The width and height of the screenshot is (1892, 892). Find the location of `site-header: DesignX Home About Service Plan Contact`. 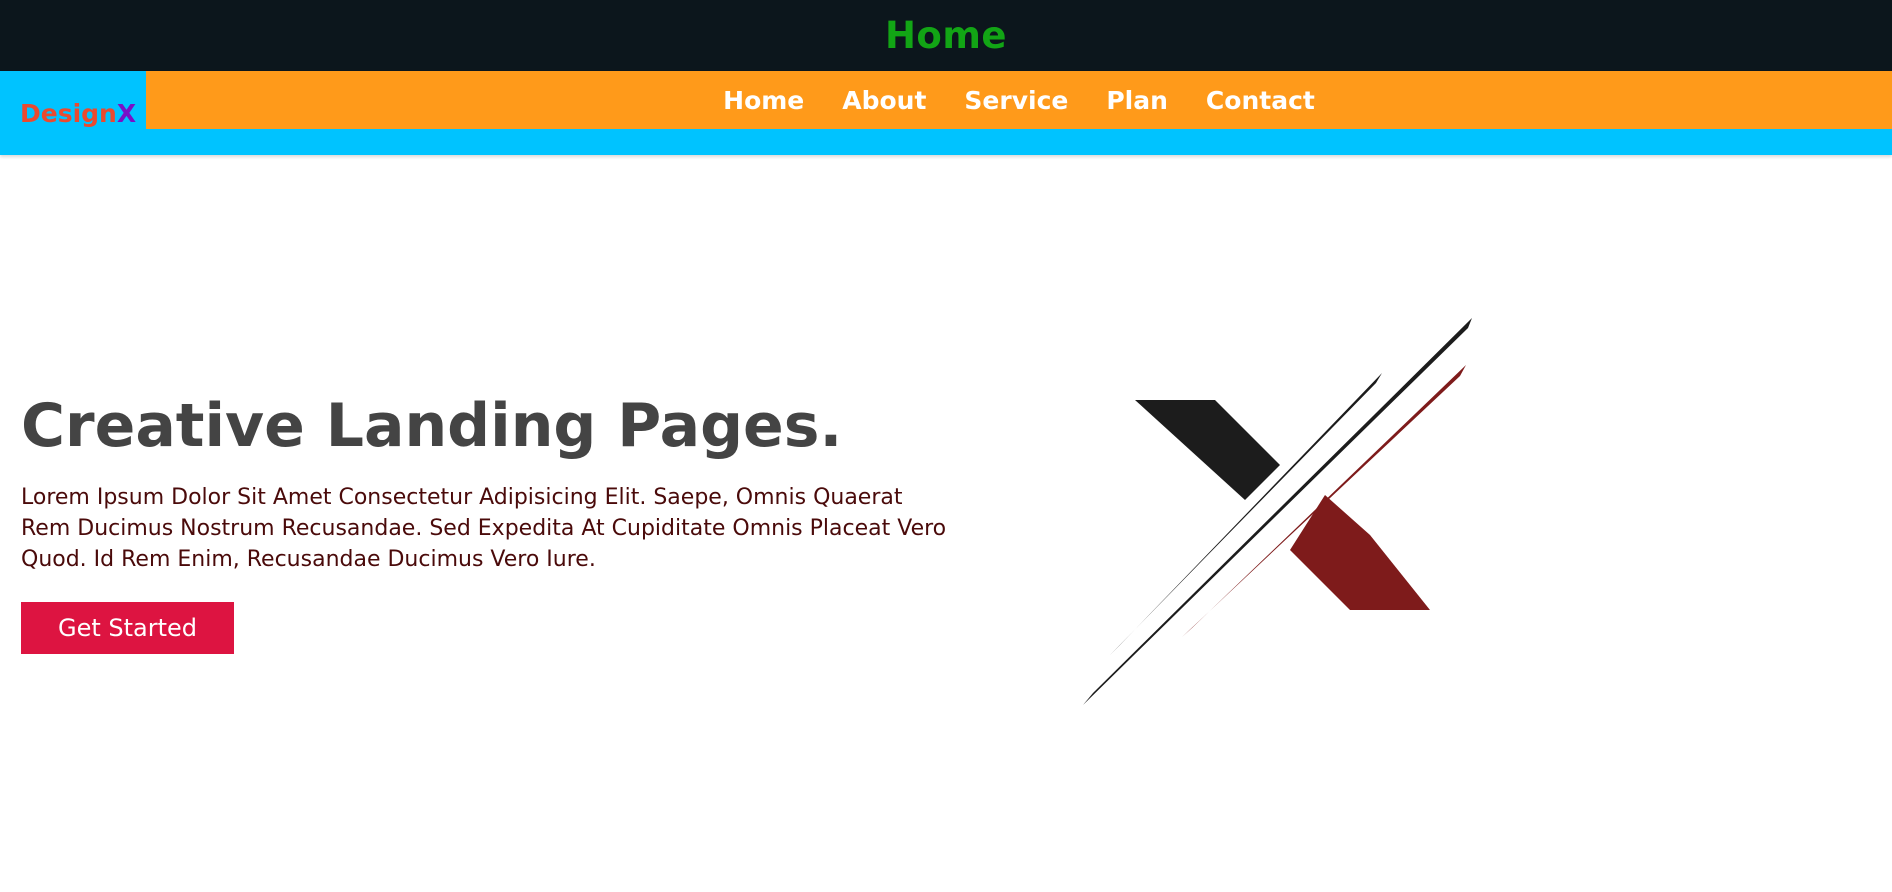

site-header: DesignX Home About Service Plan Contact is located at coordinates (946, 113).